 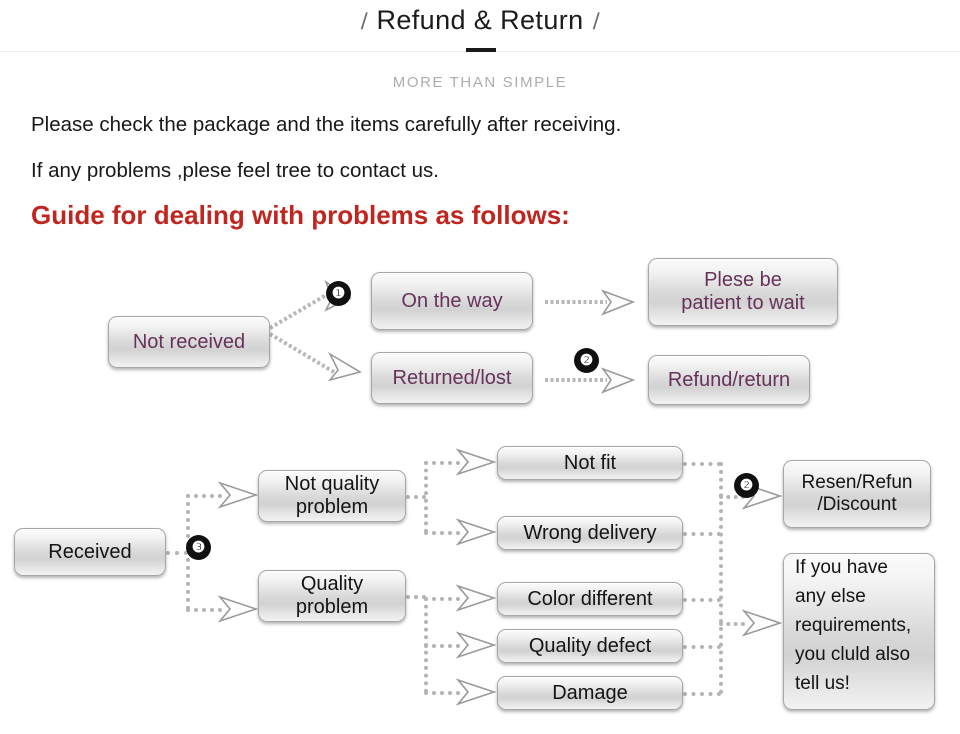 I want to click on box-quality-defect: Quality defect, so click(x=590, y=646).